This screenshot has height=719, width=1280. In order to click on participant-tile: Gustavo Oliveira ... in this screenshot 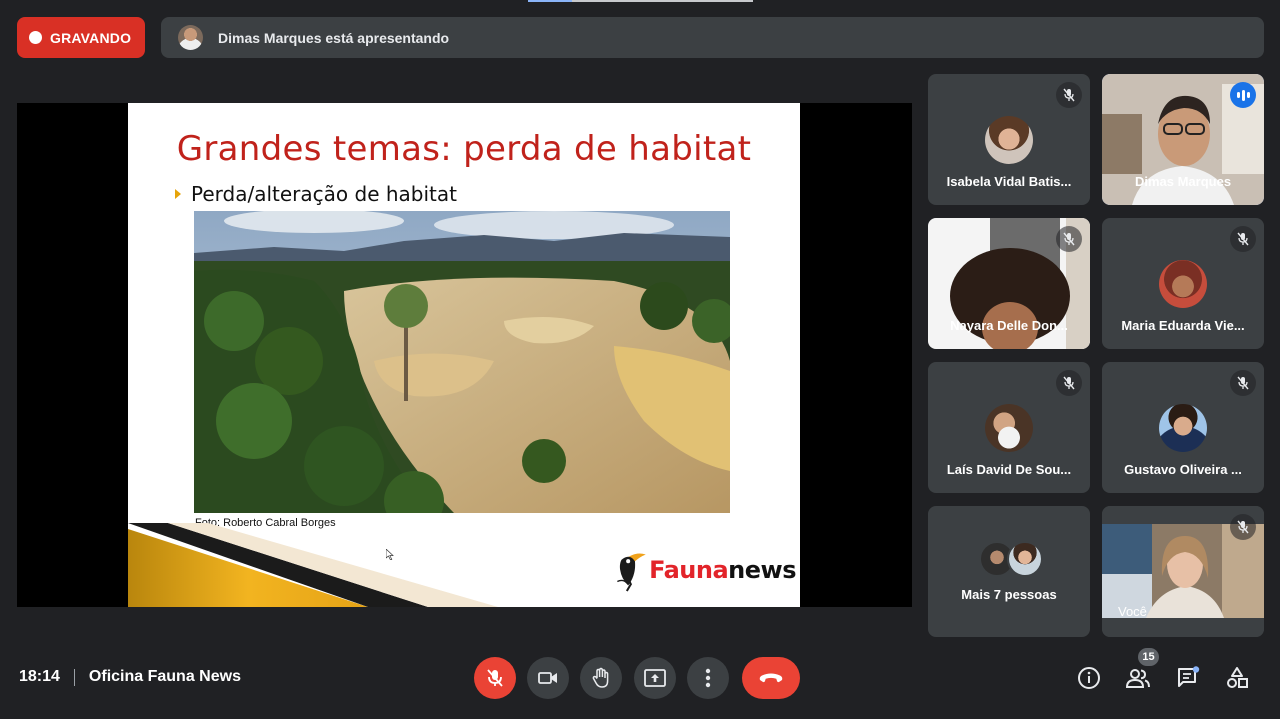, I will do `click(1183, 427)`.